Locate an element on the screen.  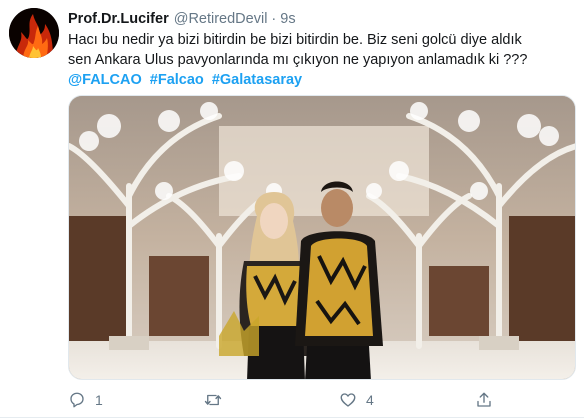
reply-icon is located at coordinates (77, 400).